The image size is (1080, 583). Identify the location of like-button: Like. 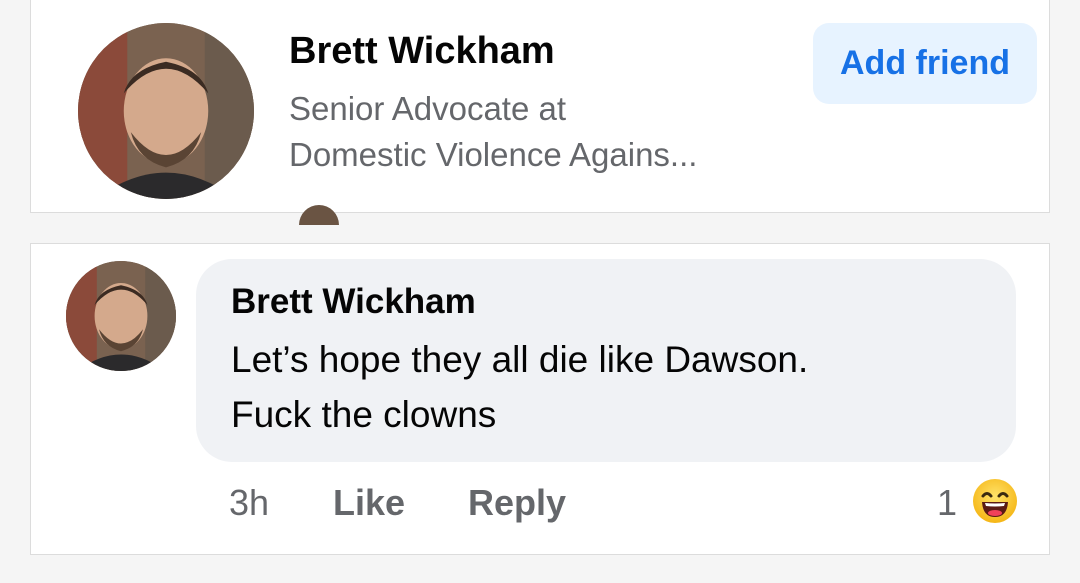
(369, 503).